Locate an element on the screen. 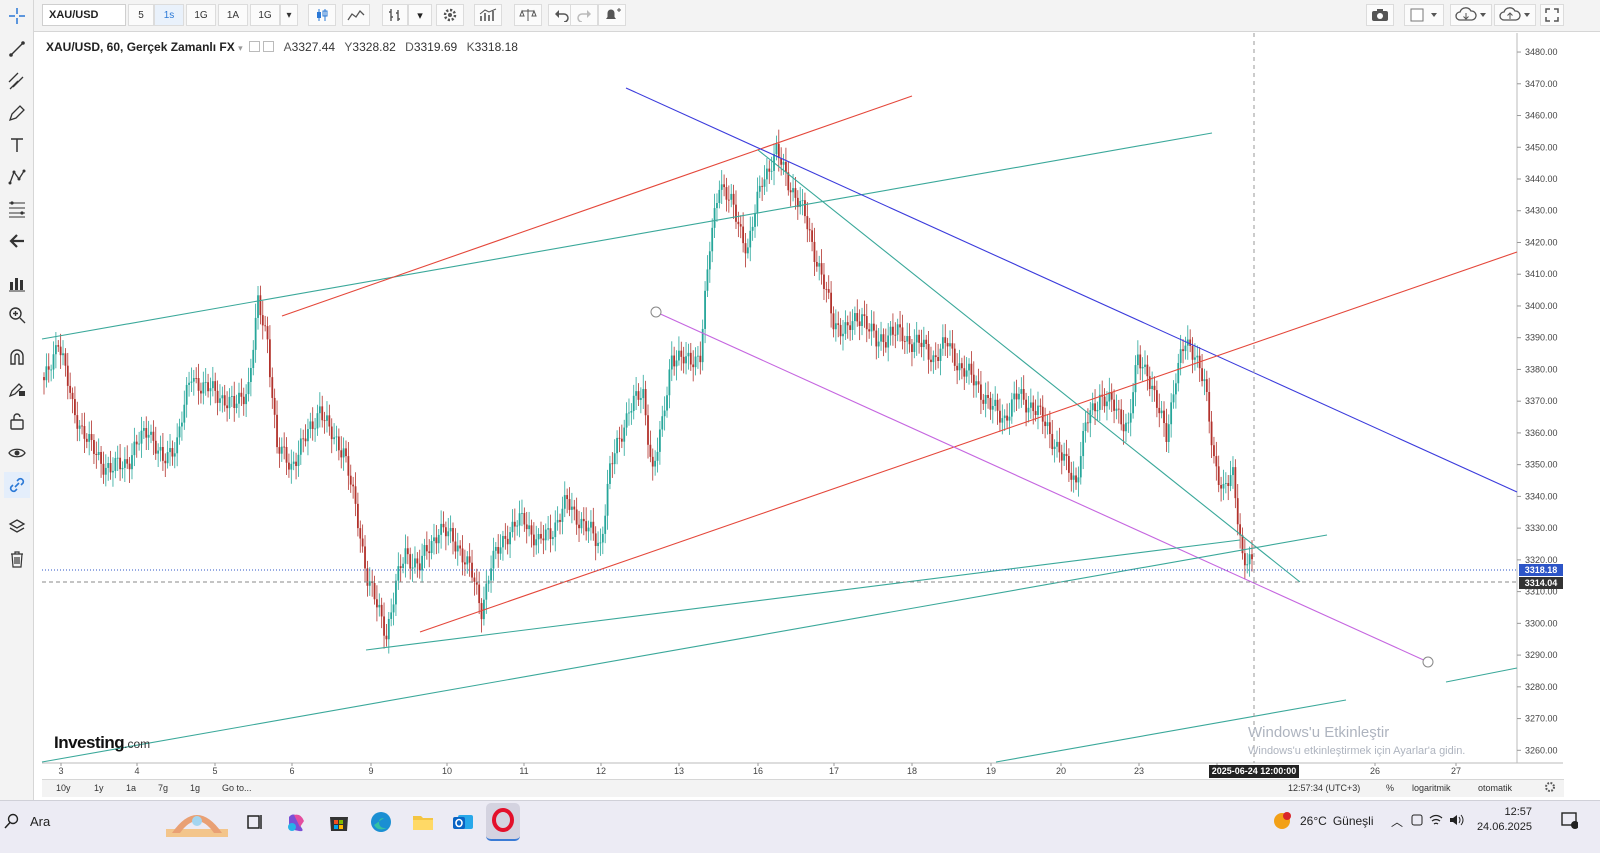 The image size is (1600, 853). notification-icon is located at coordinates (1569, 821).